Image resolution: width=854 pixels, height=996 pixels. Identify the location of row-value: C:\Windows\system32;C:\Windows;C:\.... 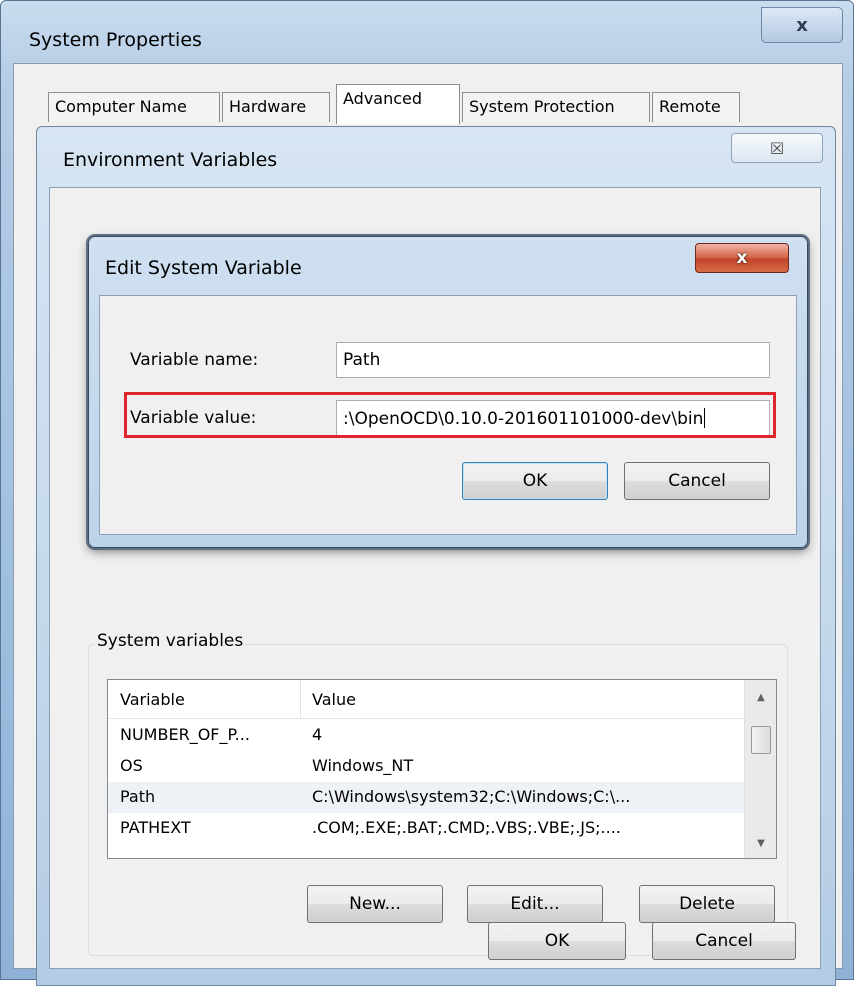
(471, 796).